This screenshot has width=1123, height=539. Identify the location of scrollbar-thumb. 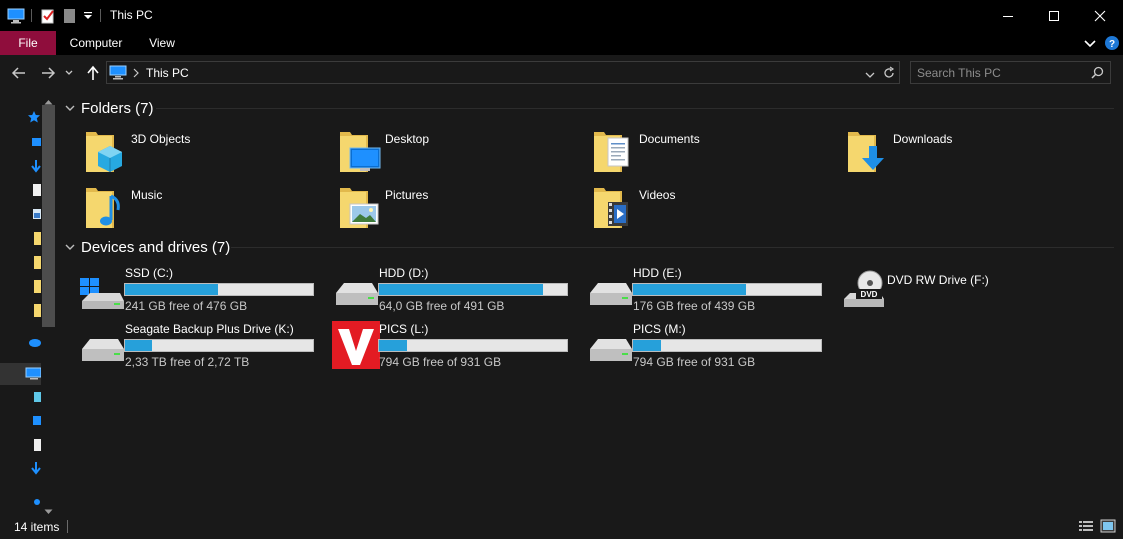
(48, 216).